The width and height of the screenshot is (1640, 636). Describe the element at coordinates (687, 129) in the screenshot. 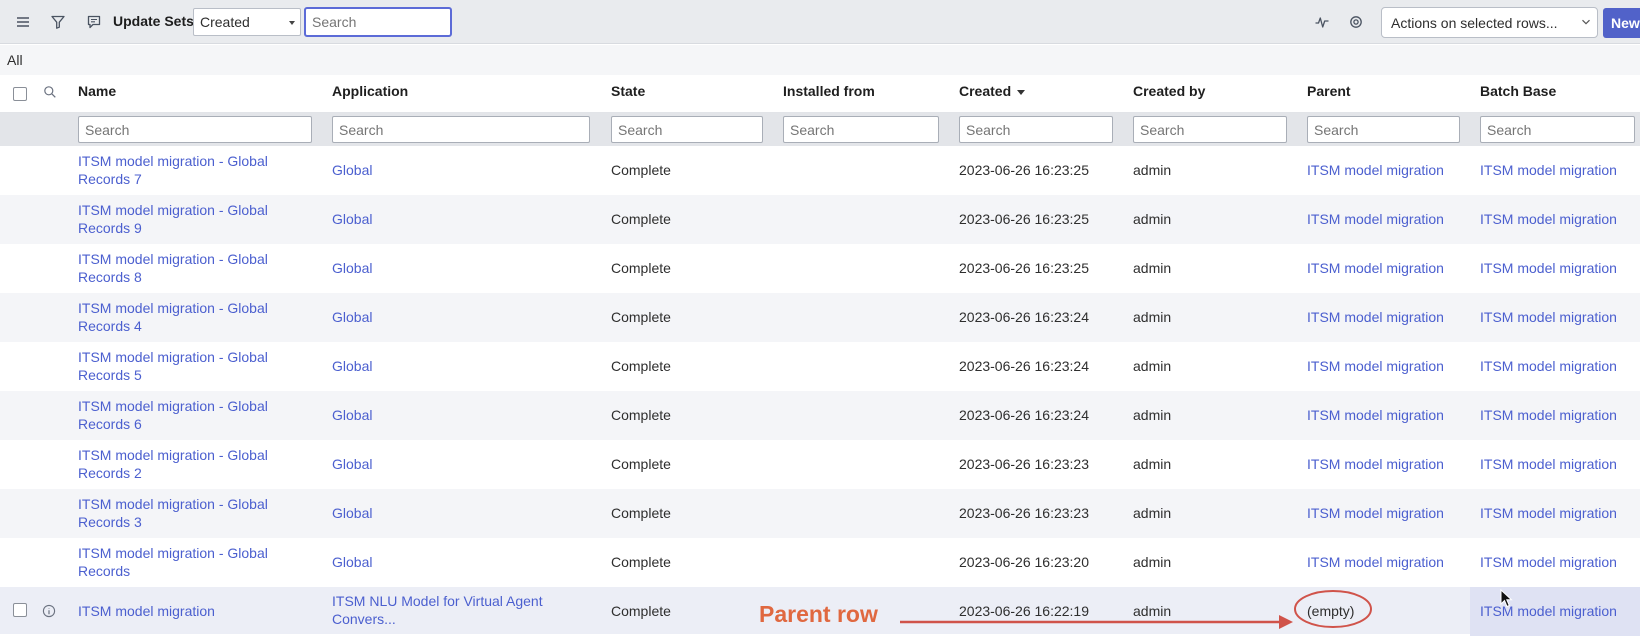

I see `state-search-input` at that location.